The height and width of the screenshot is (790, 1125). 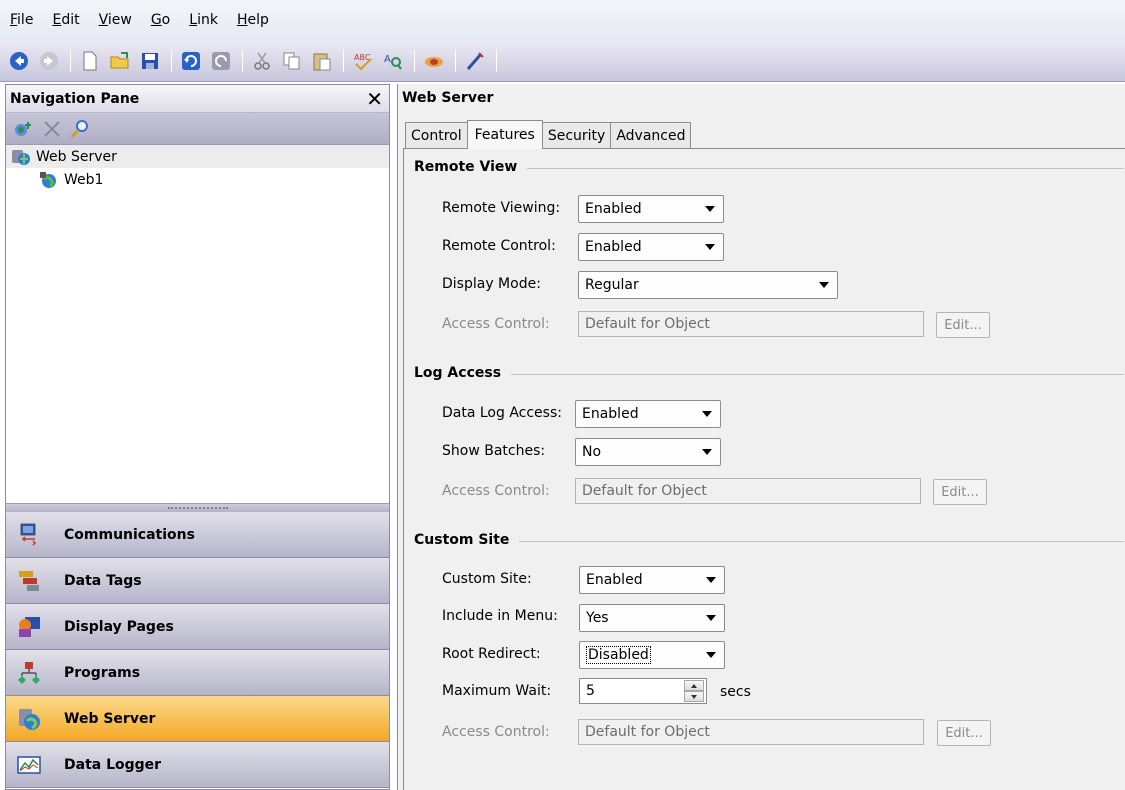 I want to click on copy-icon, so click(x=292, y=61).